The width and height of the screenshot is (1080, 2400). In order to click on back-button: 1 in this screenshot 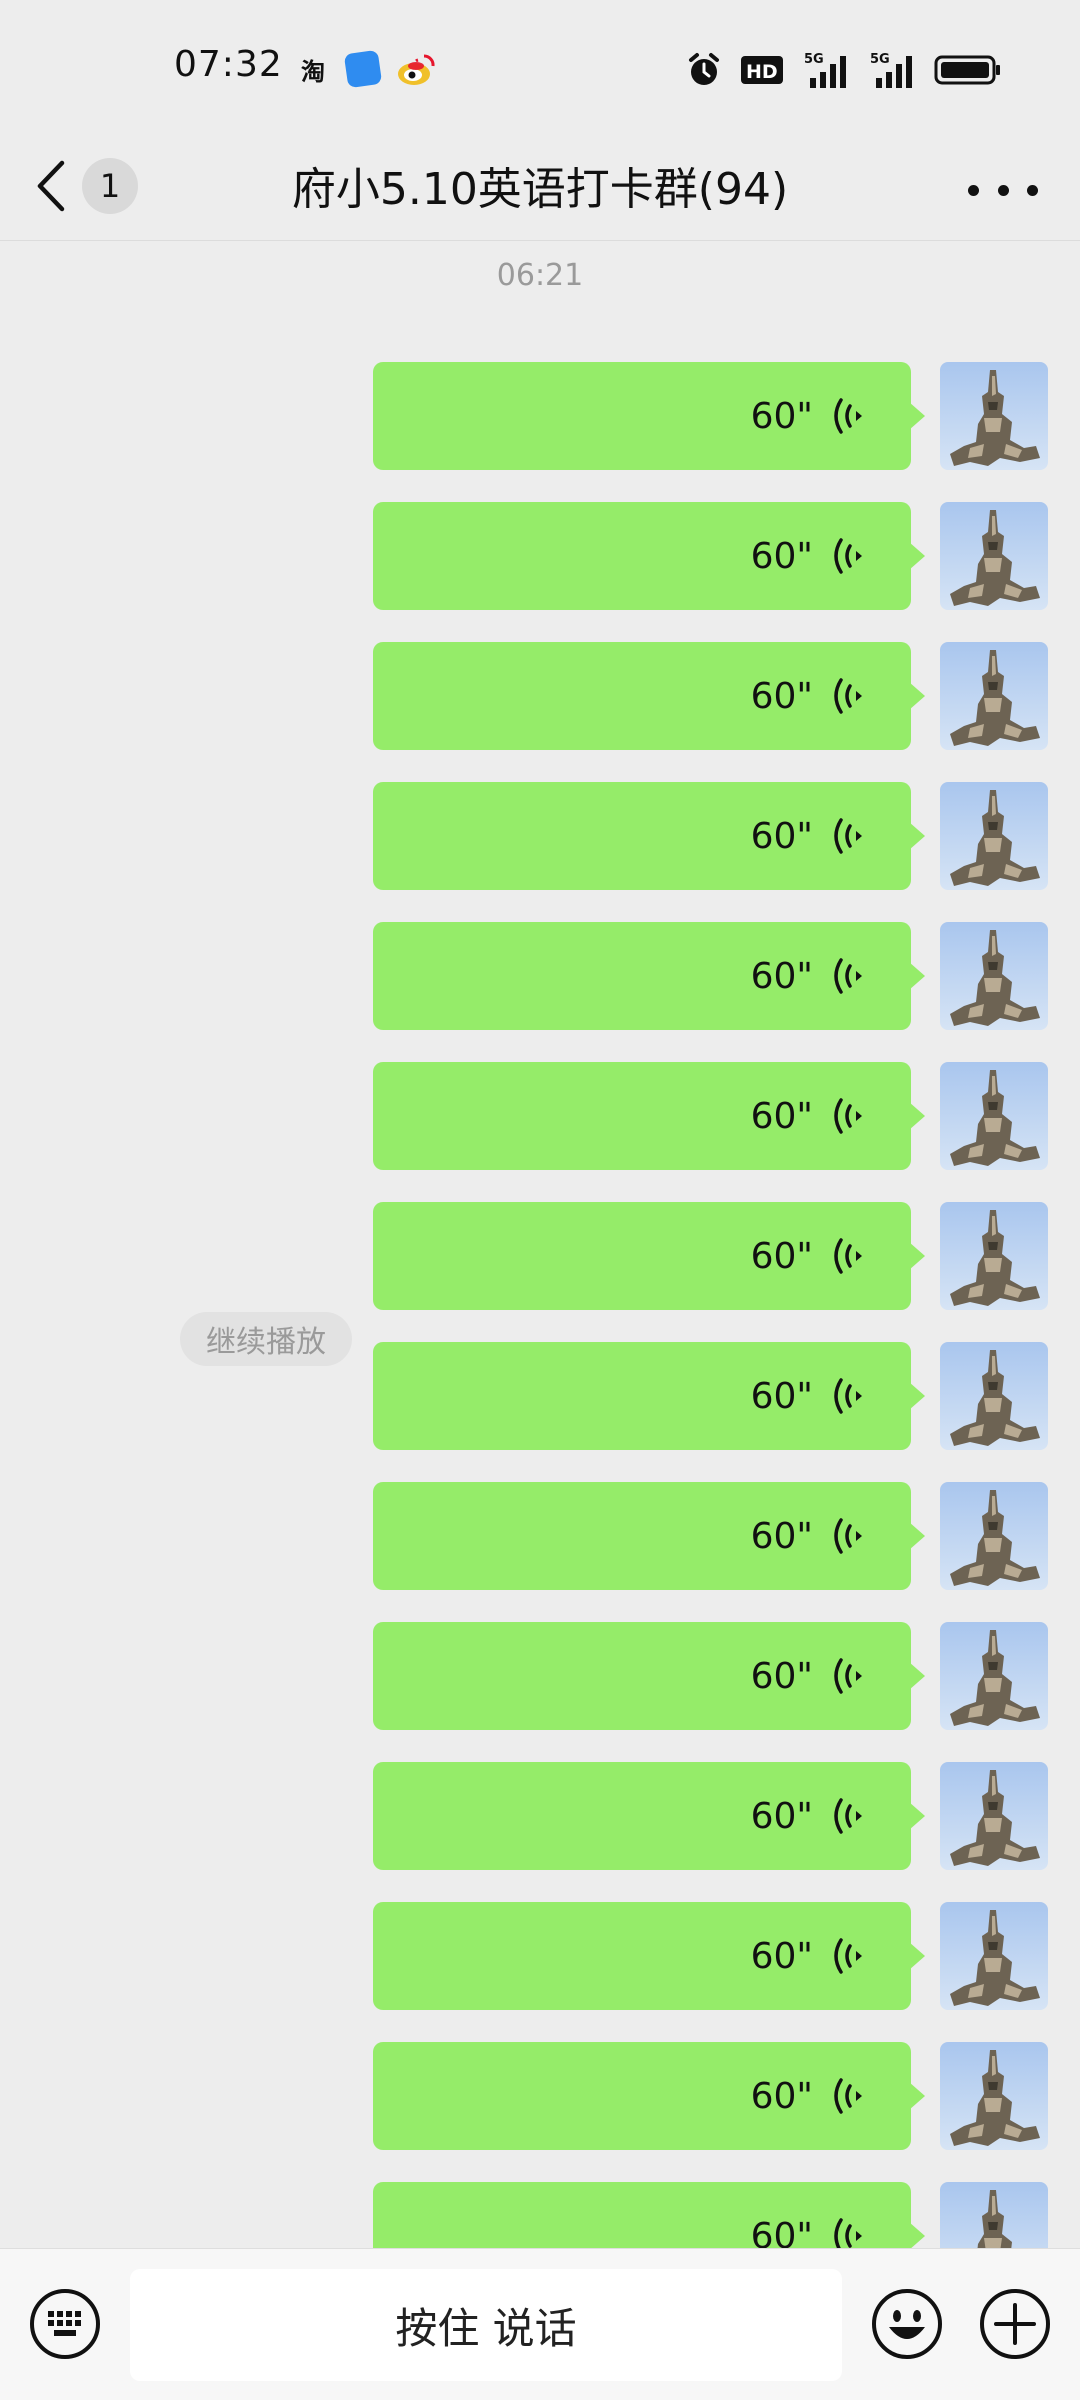, I will do `click(89, 186)`.